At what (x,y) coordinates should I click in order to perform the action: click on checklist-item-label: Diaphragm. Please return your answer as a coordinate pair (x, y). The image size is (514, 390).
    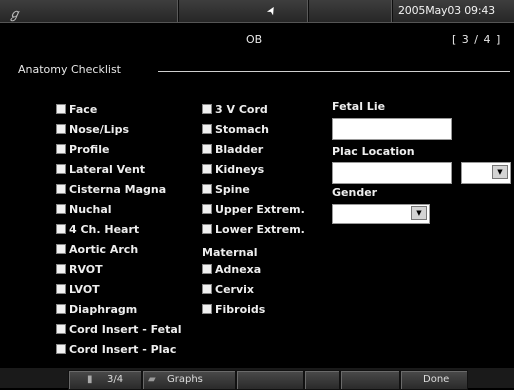
    Looking at the image, I should click on (103, 309).